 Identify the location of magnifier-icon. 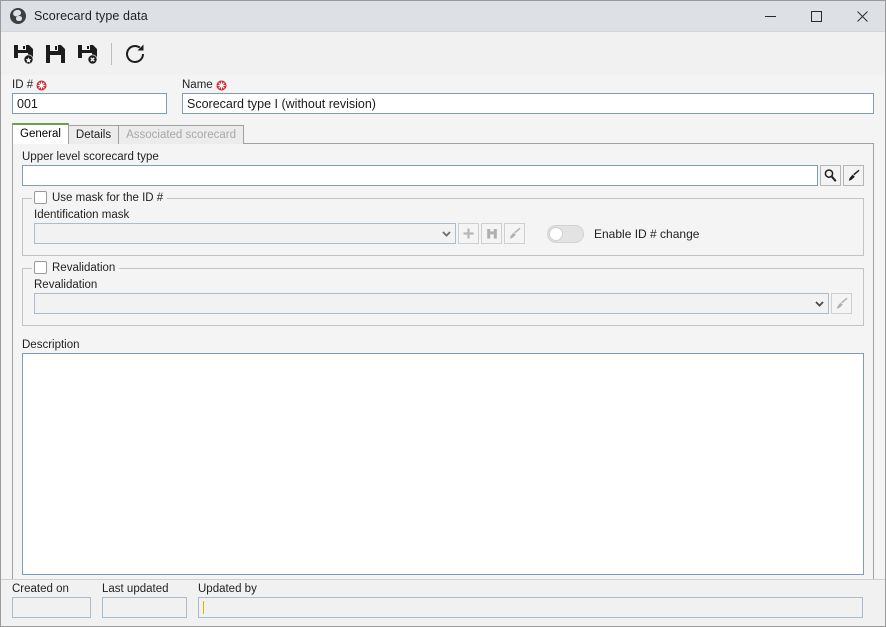
(830, 175).